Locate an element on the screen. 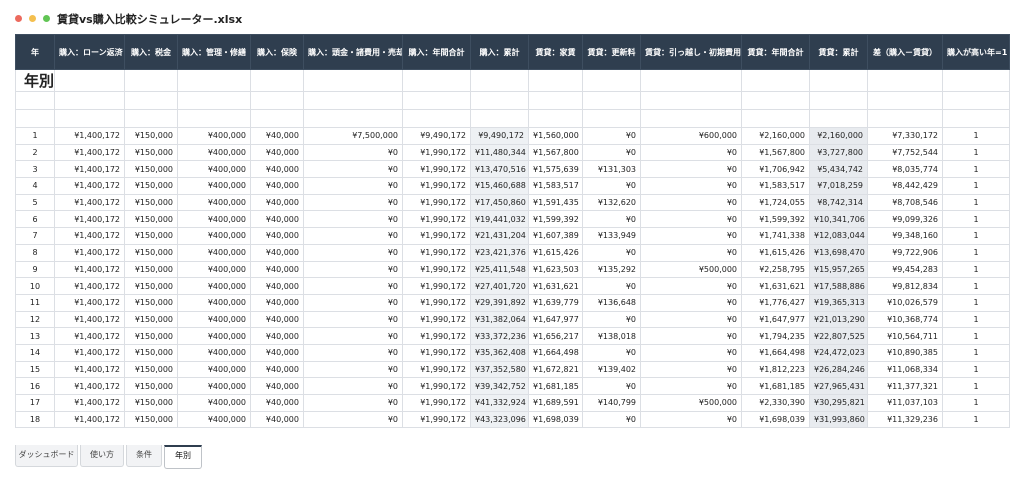  table-cell: ¥2,330,390 is located at coordinates (775, 403).